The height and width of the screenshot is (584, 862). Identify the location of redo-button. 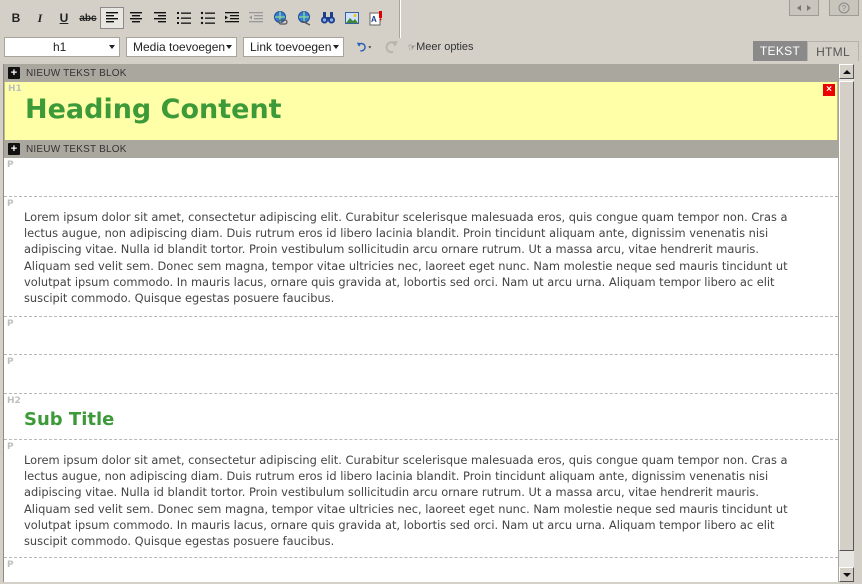
(392, 47).